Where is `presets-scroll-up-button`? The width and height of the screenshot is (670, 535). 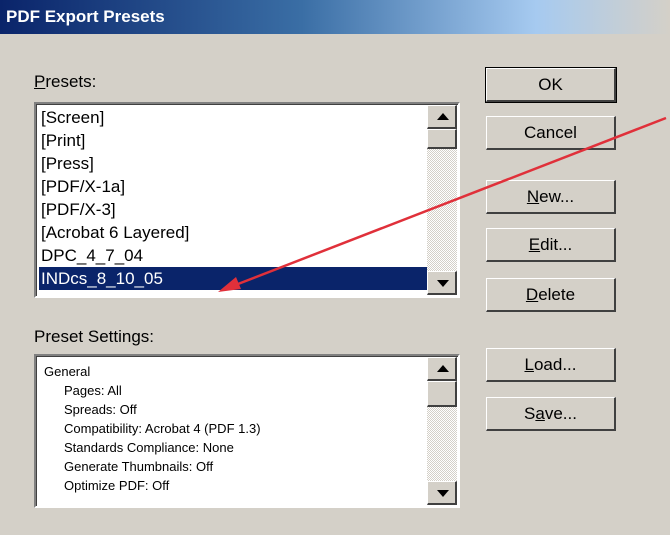 presets-scroll-up-button is located at coordinates (442, 117).